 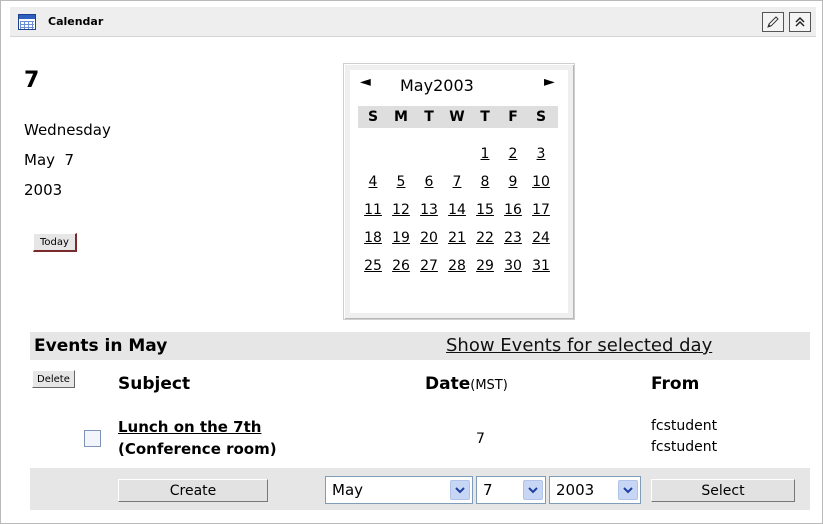 I want to click on calendar-day-link: 26, so click(x=401, y=266).